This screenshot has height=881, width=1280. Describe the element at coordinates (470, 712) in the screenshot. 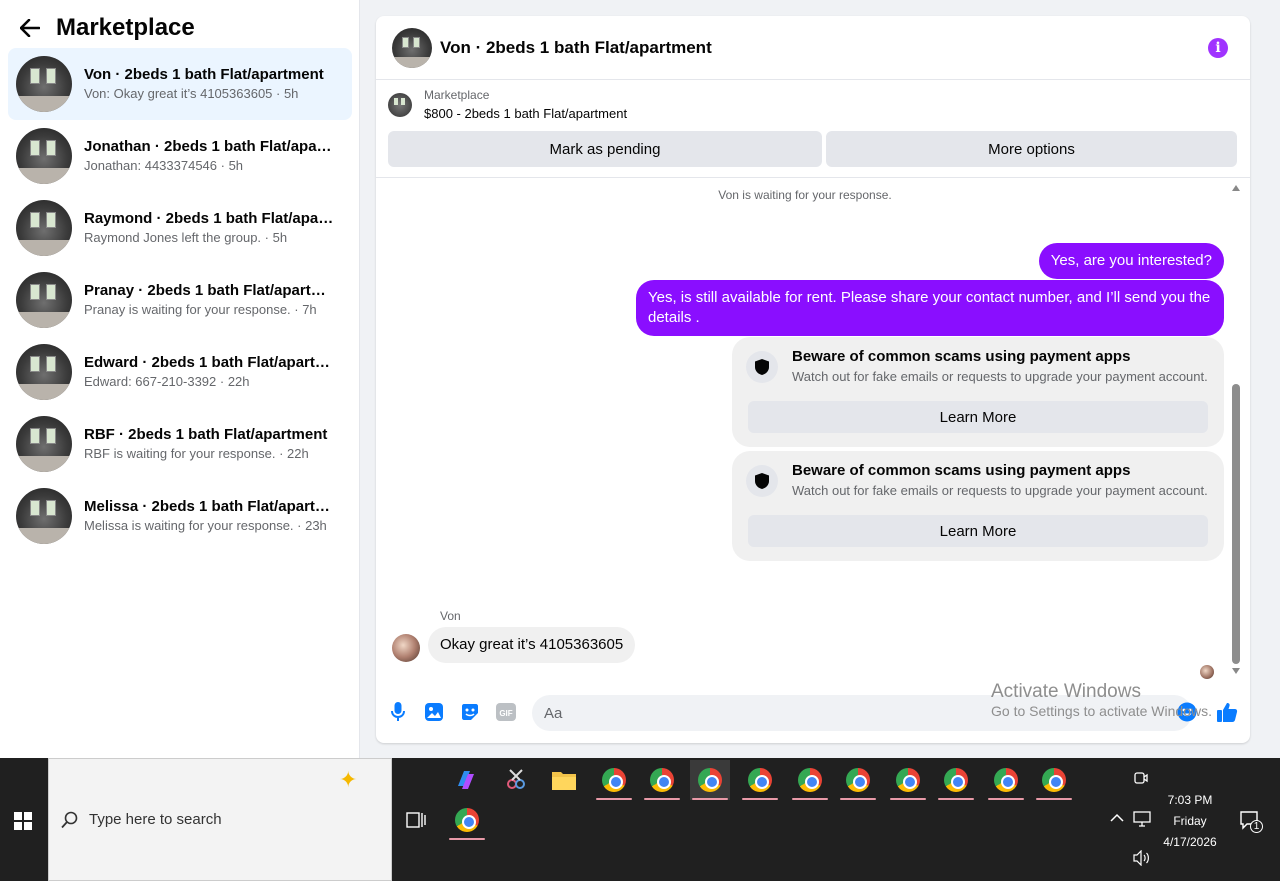

I see `sticker-icon` at that location.